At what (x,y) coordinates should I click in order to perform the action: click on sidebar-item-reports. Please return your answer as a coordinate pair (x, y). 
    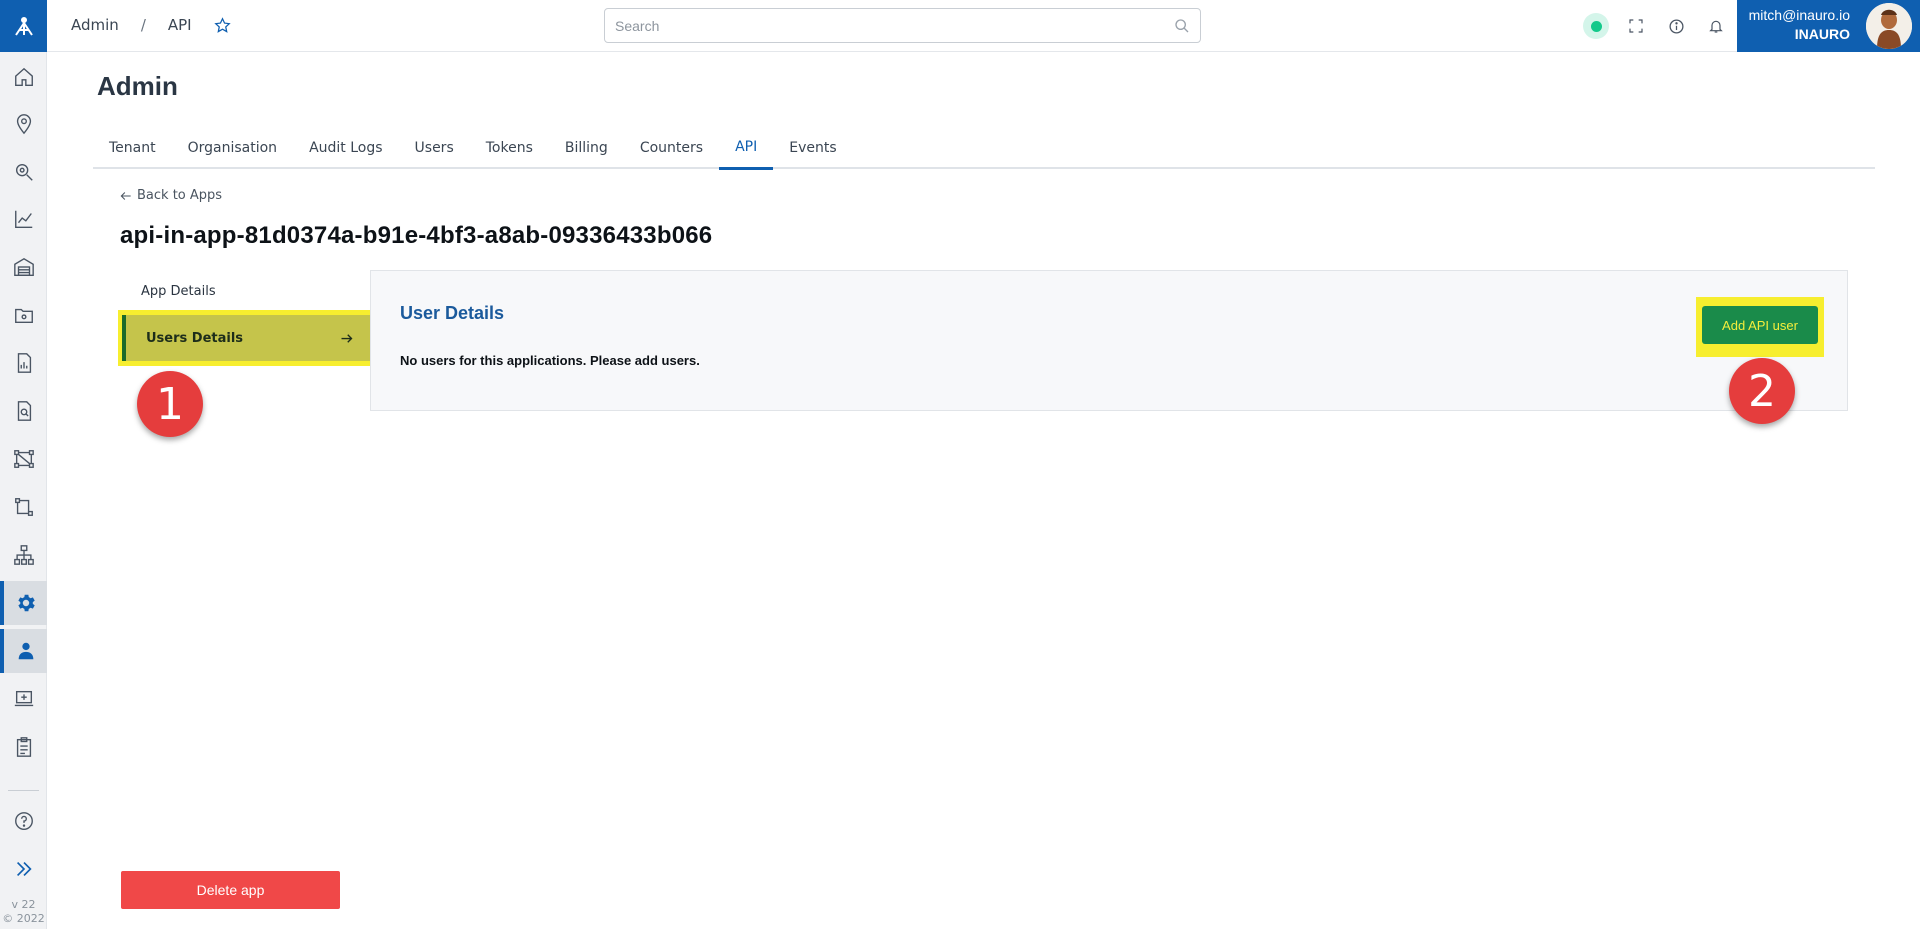
    Looking at the image, I should click on (23, 363).